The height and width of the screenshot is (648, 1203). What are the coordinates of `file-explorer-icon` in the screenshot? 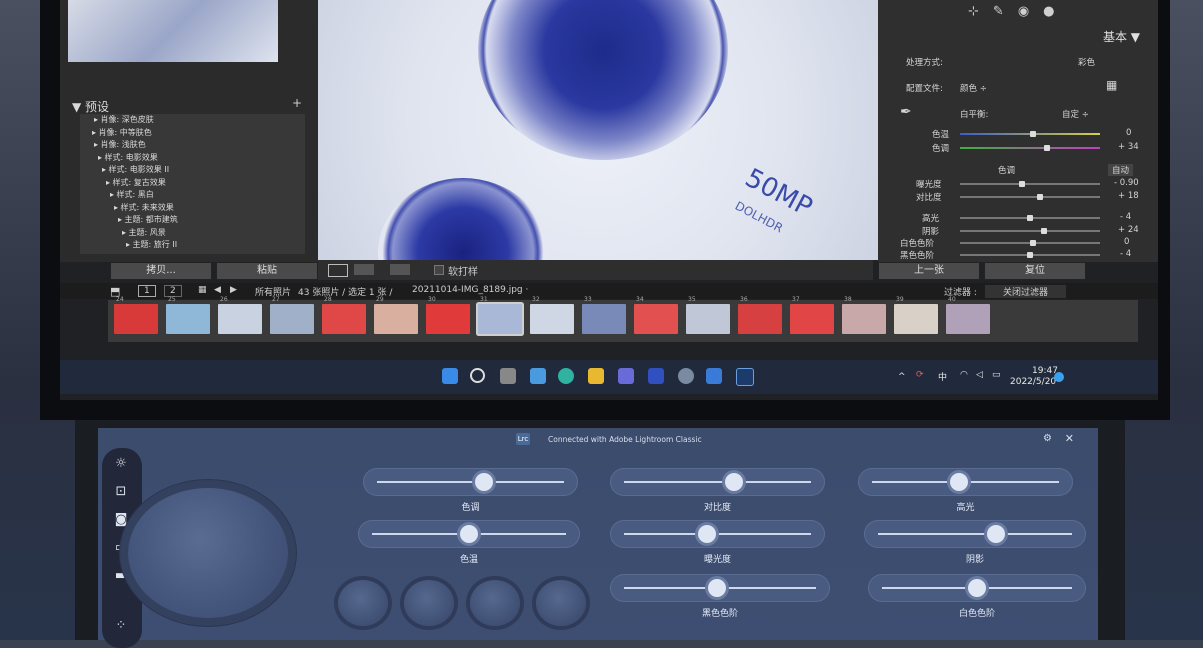 It's located at (596, 376).